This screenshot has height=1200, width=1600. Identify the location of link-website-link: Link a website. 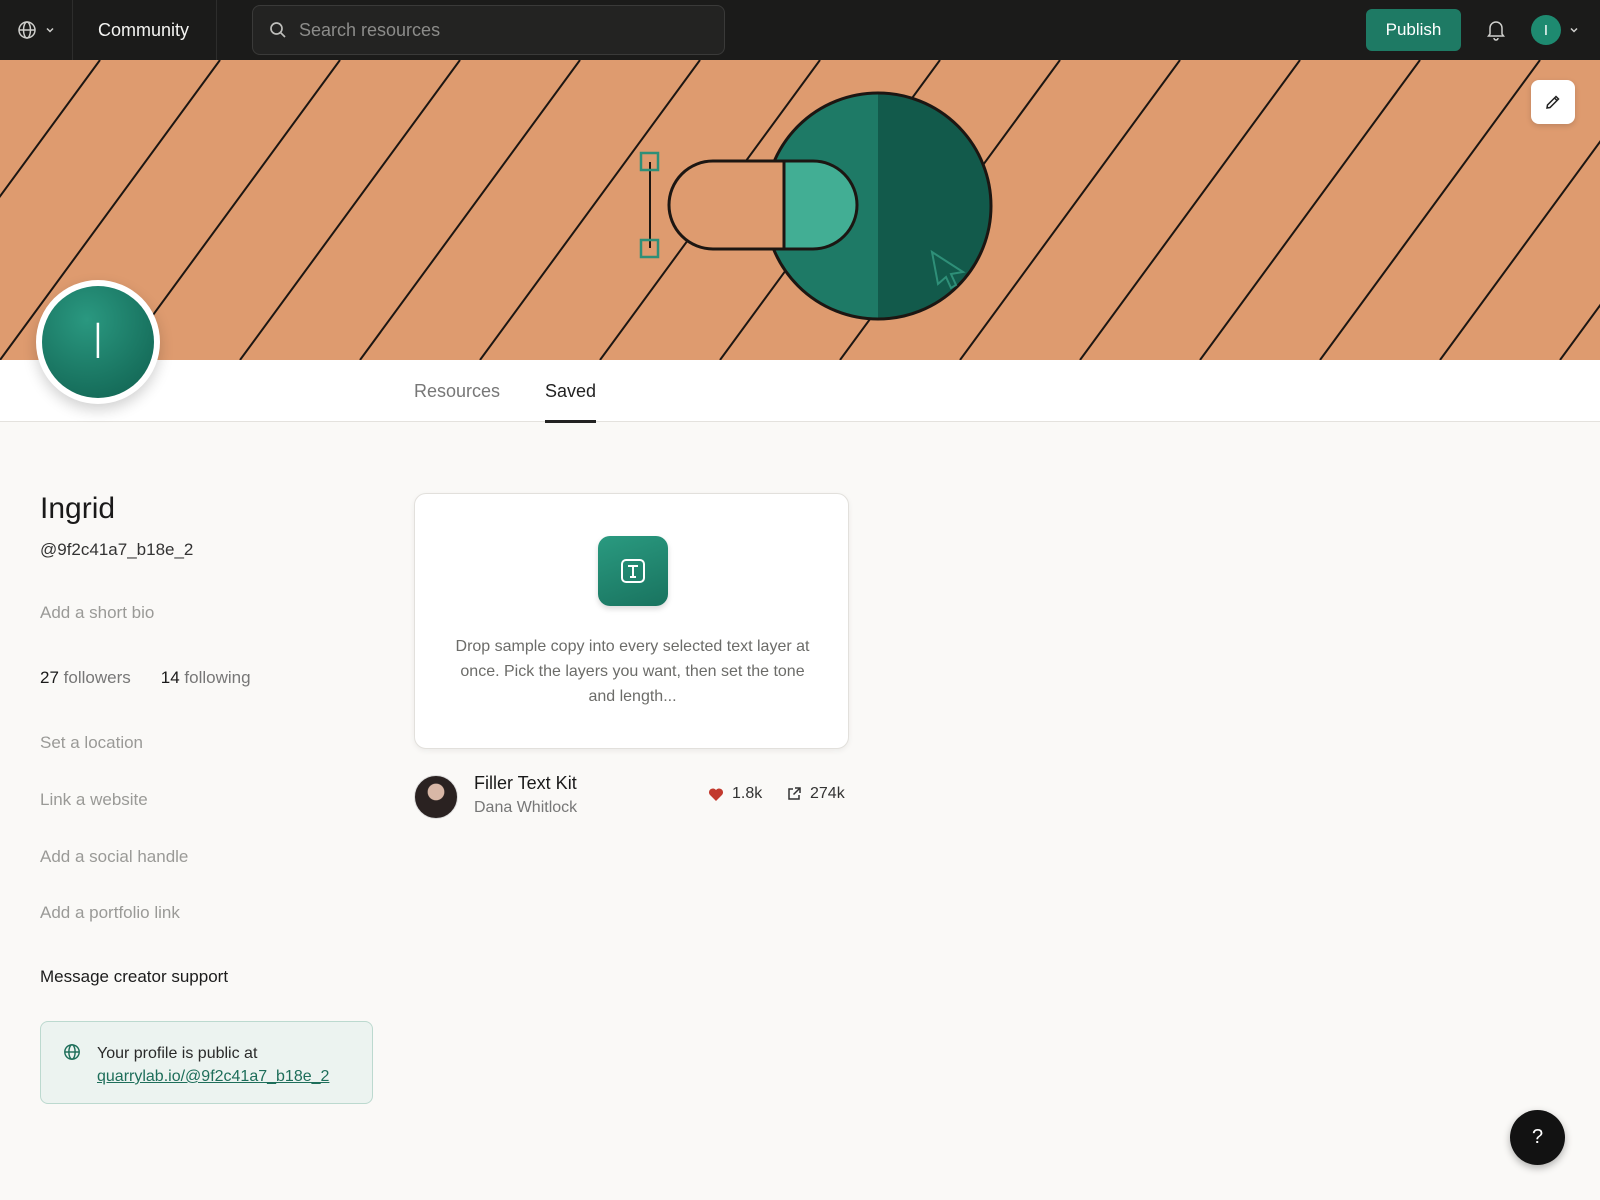
(94, 800).